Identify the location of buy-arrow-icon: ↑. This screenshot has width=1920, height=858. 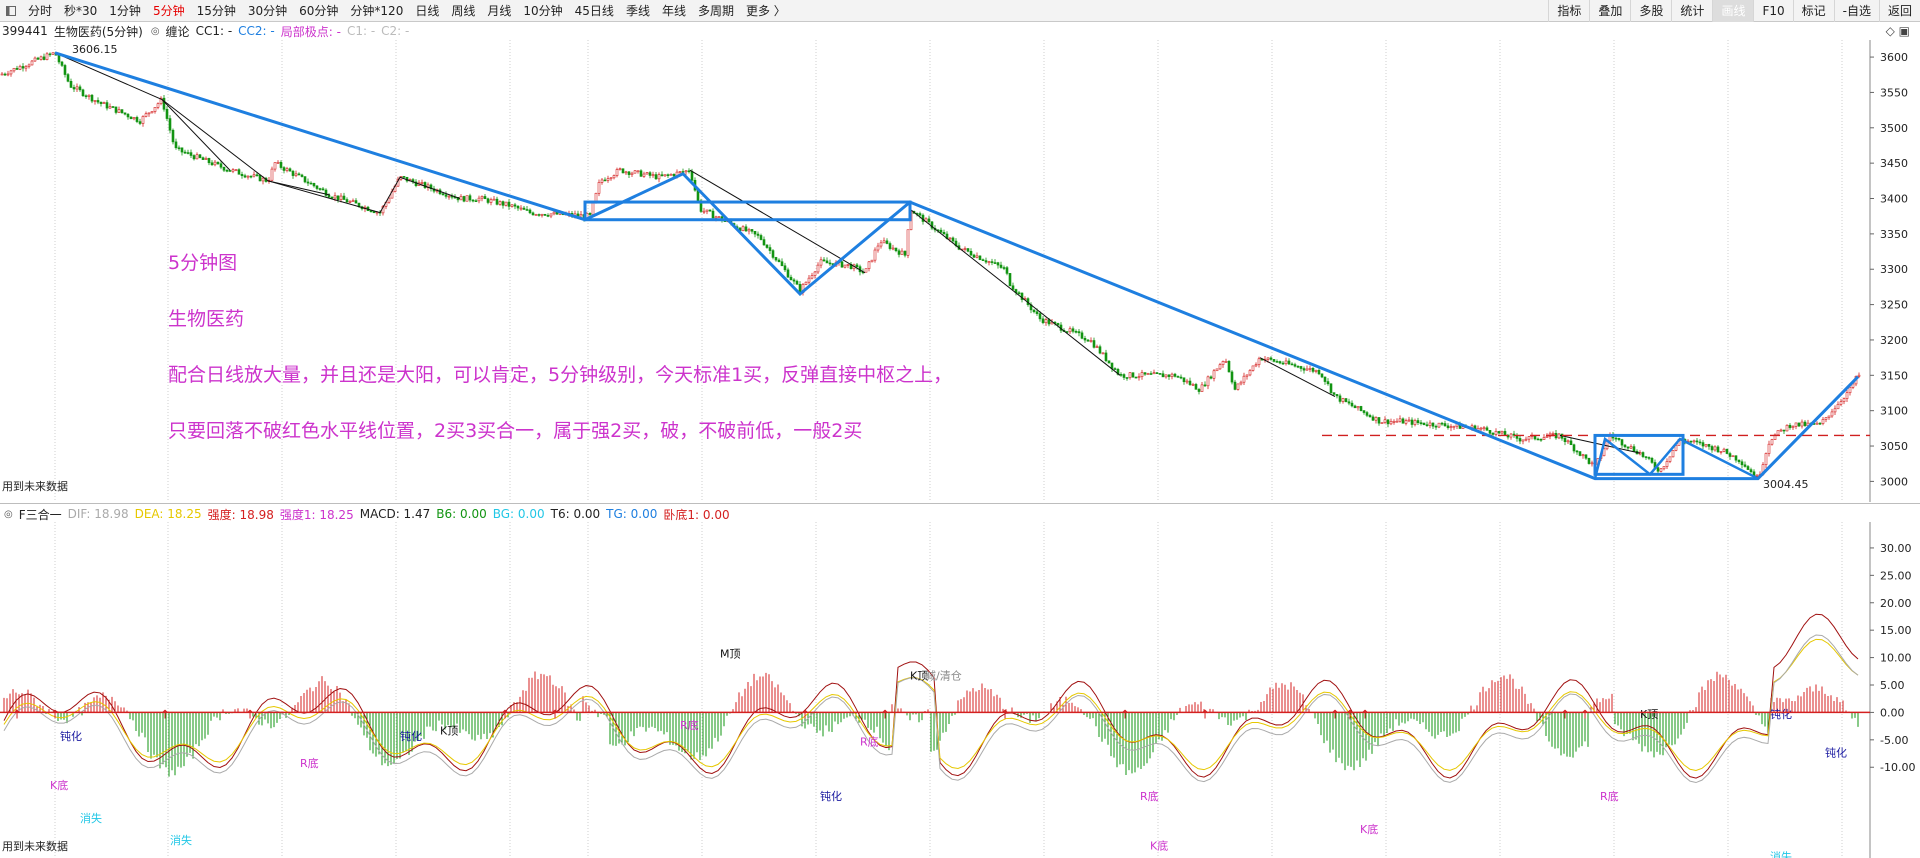
(505, 714).